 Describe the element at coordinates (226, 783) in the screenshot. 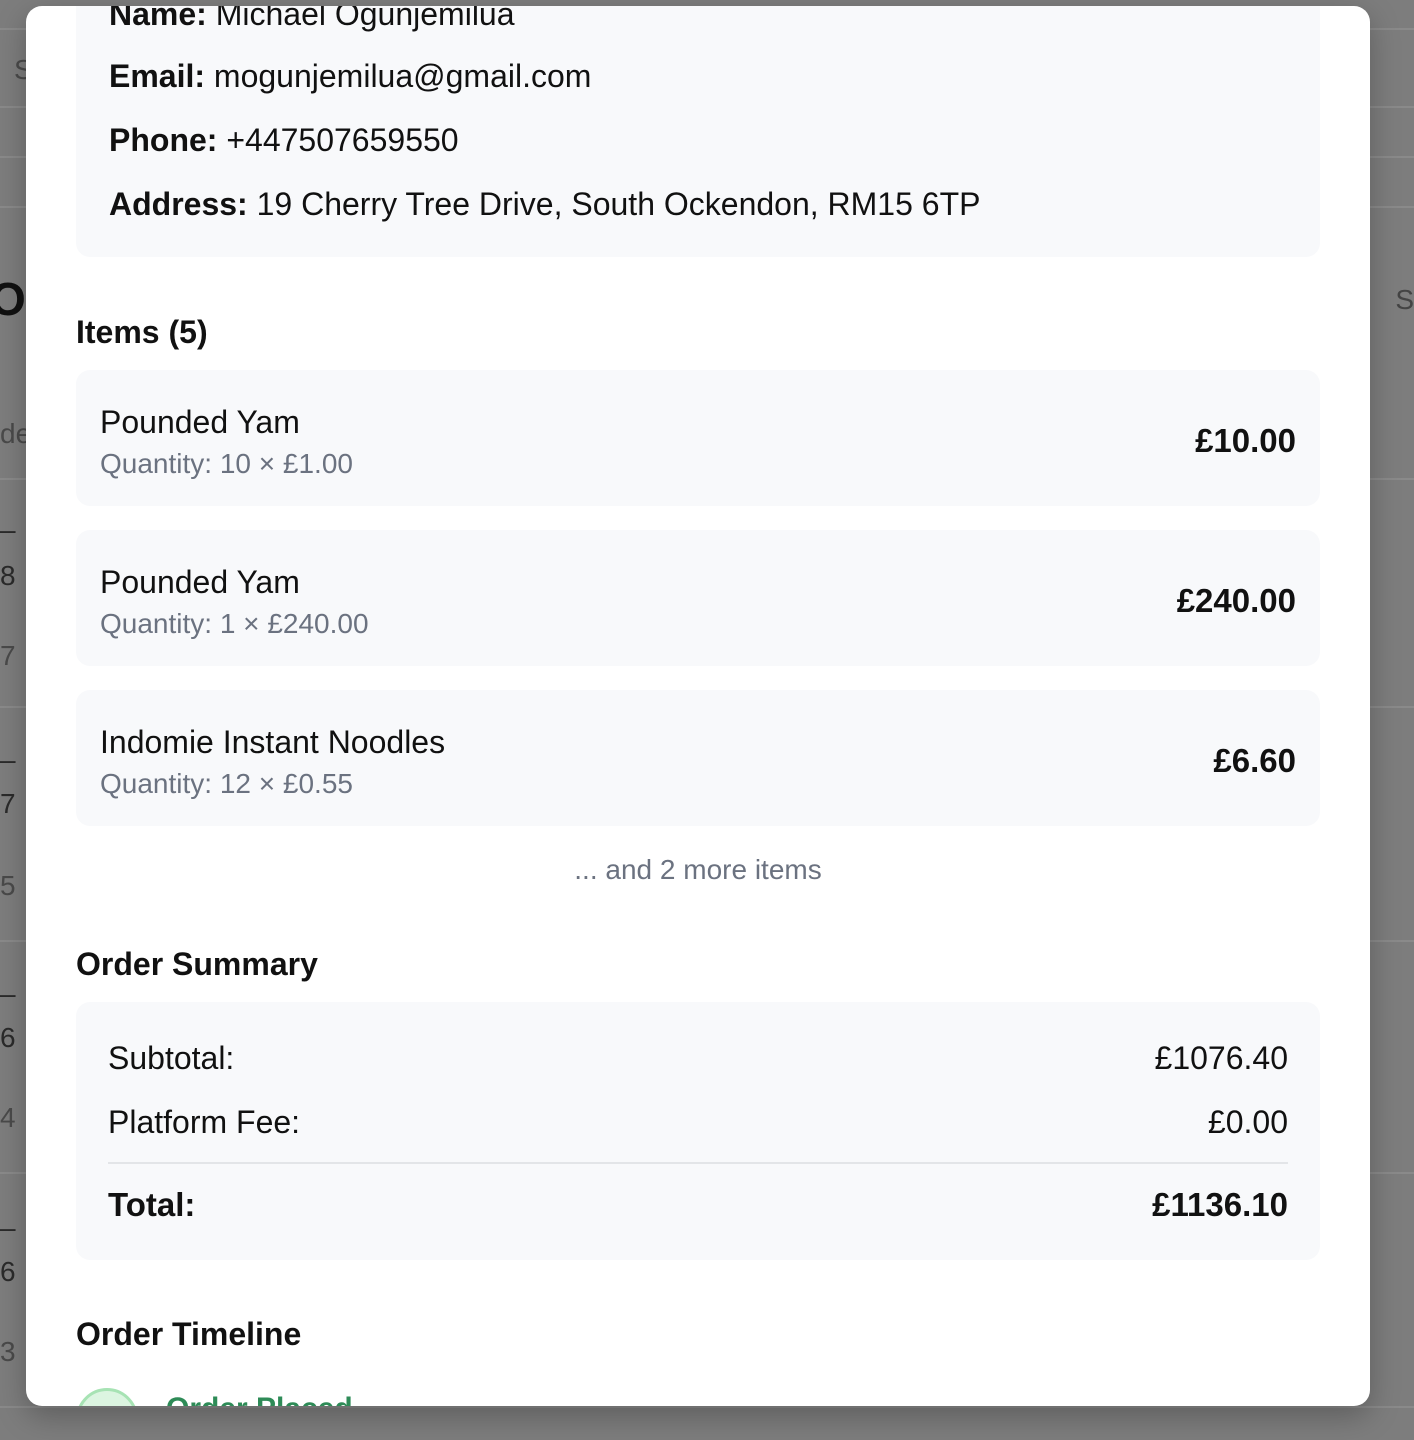

I see `item-quantity: Quantity: 12 × £0.55` at that location.